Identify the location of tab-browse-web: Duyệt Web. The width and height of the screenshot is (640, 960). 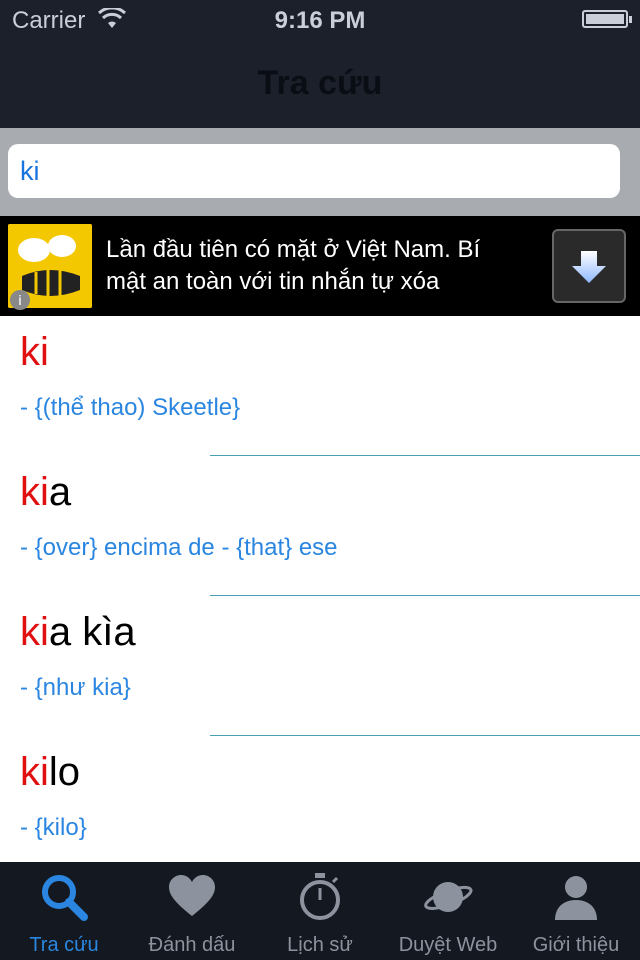
(448, 911).